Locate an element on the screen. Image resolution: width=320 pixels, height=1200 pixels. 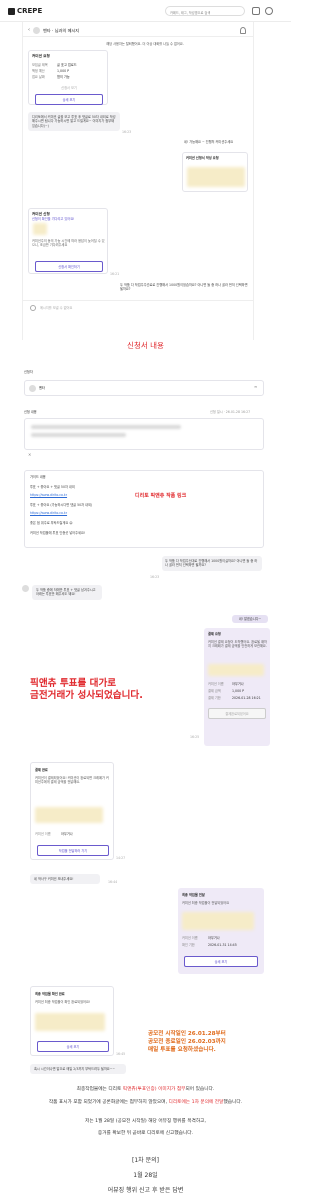
card-title: 최종 작업물 전달 is located at coordinates (193, 895).